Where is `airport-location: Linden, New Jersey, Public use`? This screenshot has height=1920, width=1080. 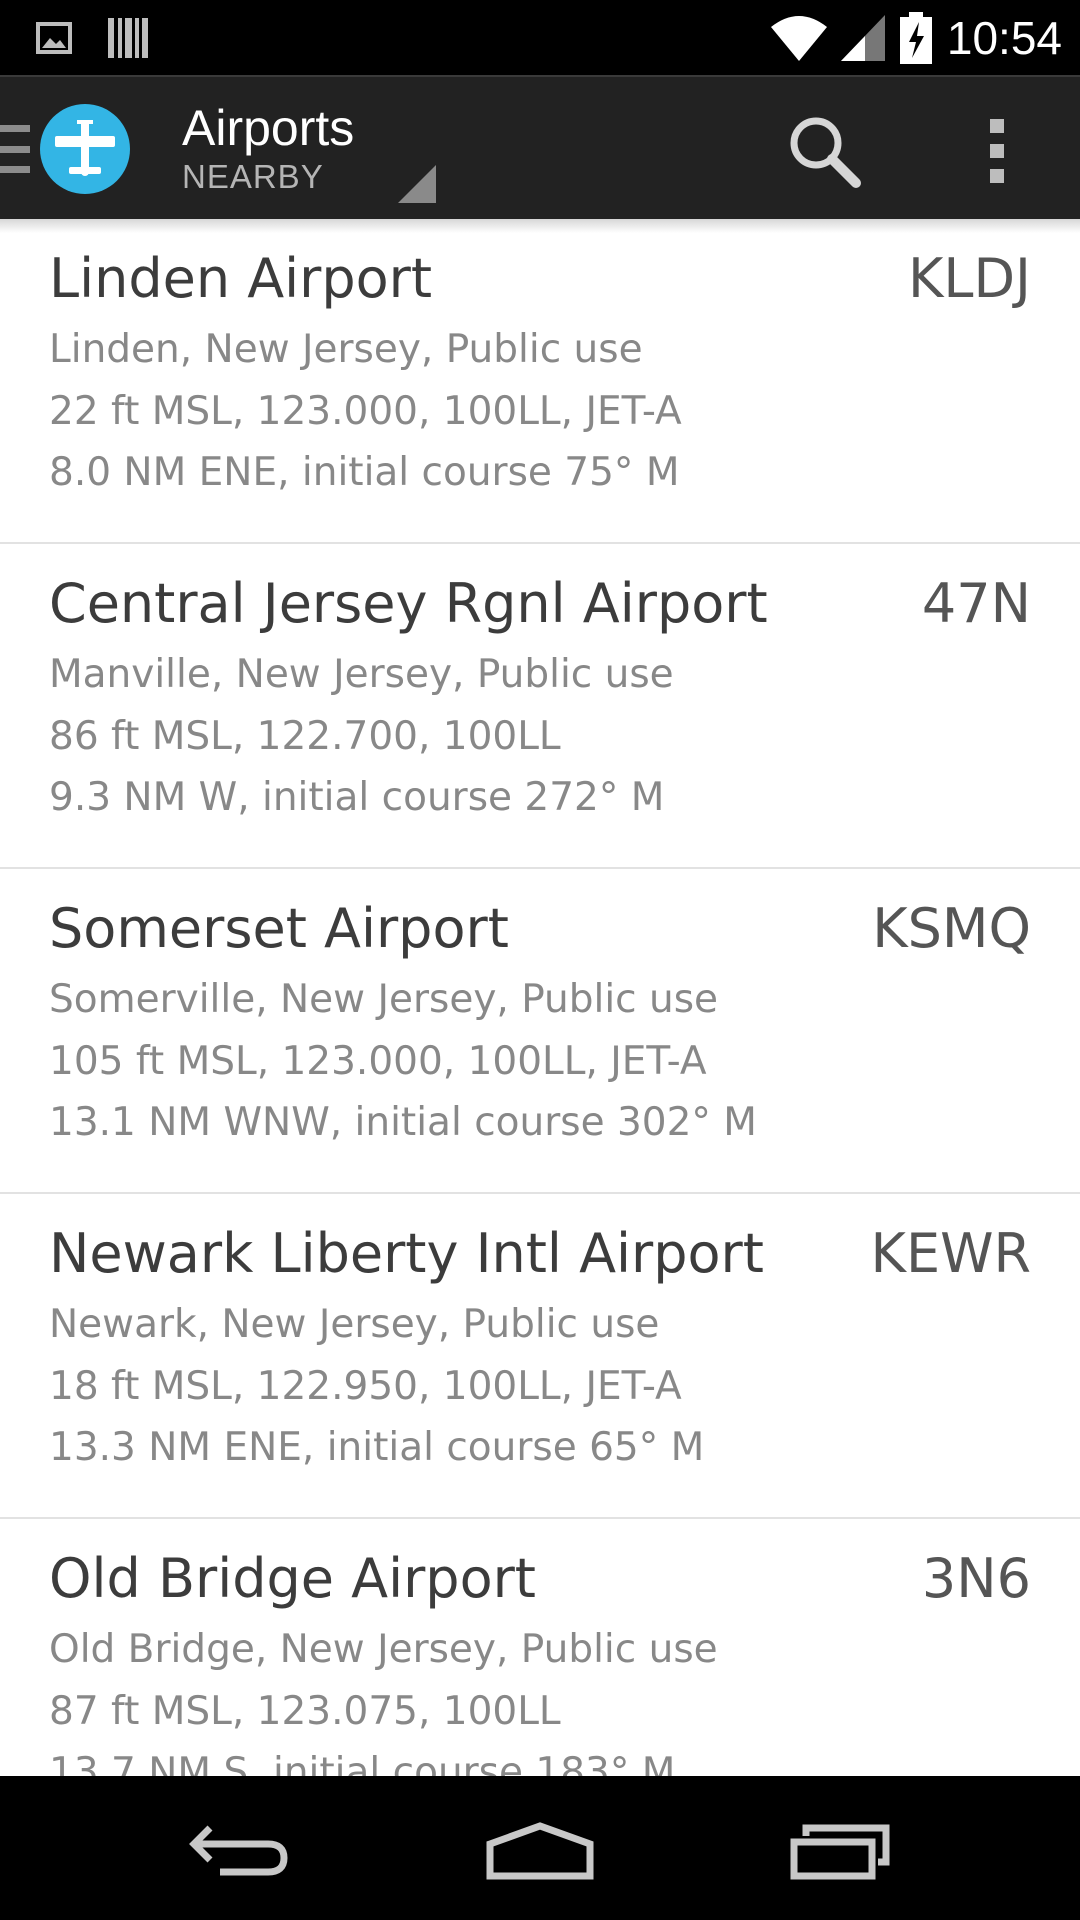
airport-location: Linden, New Jersey, Public use is located at coordinates (346, 349).